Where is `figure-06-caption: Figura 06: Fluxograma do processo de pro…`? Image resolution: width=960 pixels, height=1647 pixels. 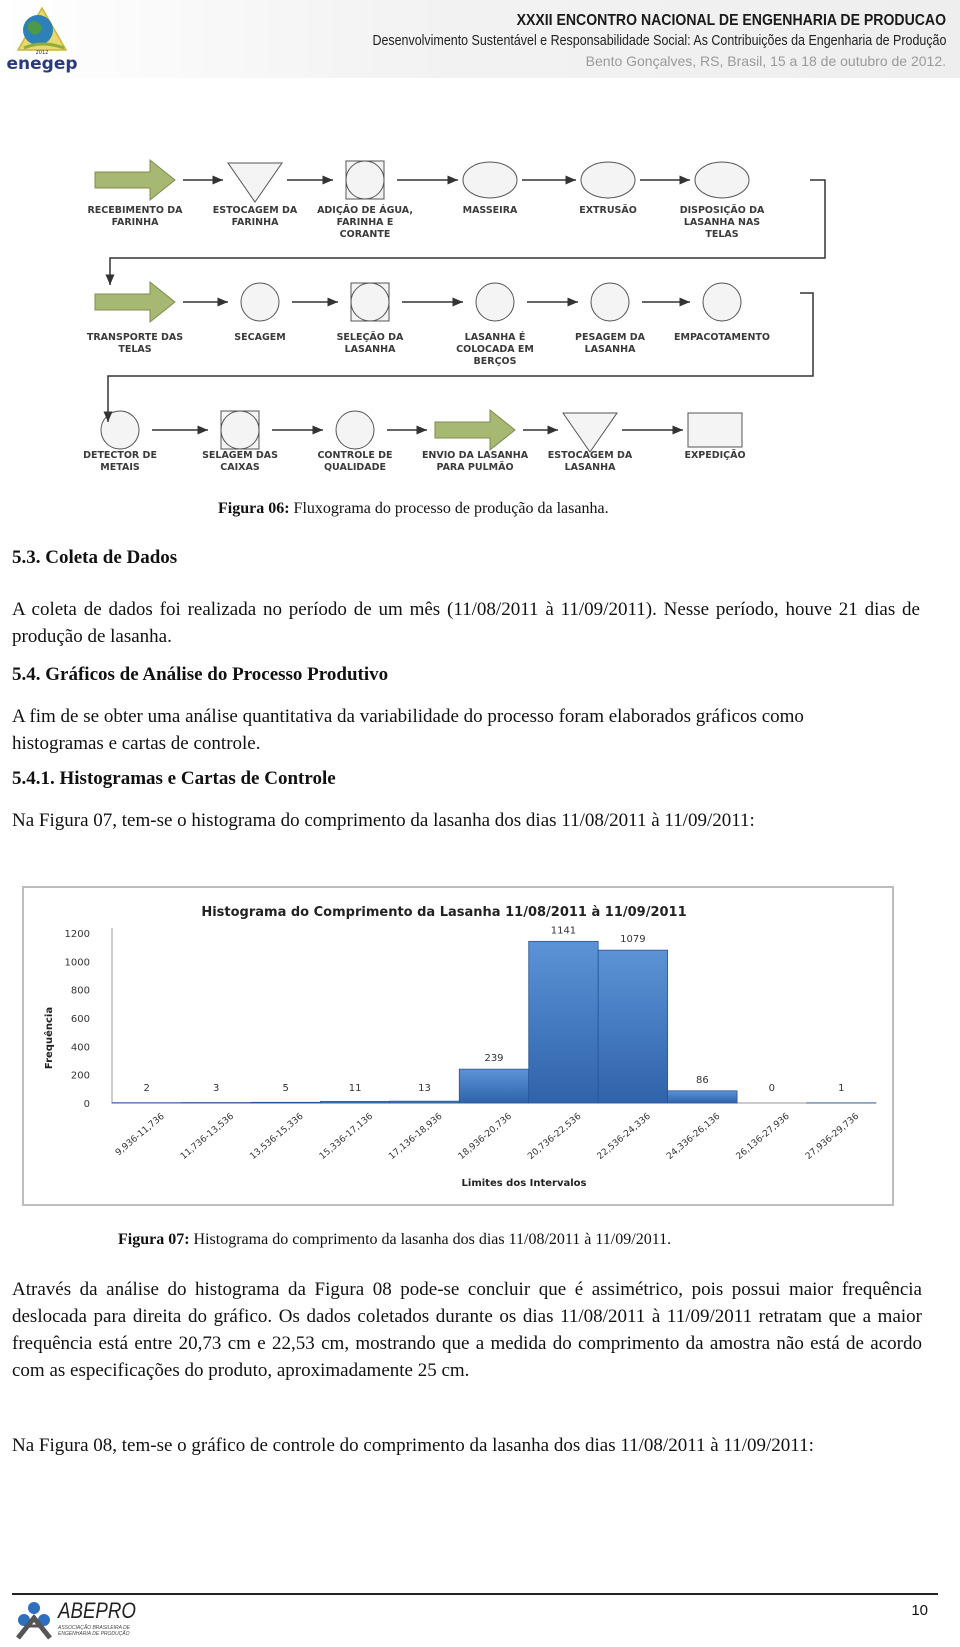
figure-06-caption: Figura 06: Fluxograma do processo de pro… is located at coordinates (413, 509).